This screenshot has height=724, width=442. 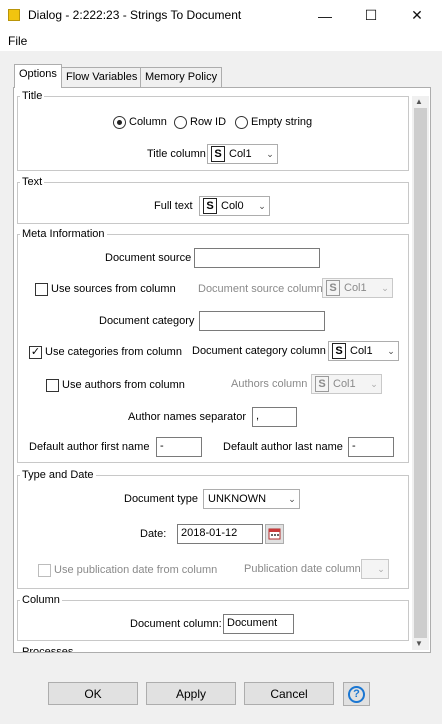 What do you see at coordinates (35, 352) in the screenshot?
I see `use-categories-checkbox: ✓` at bounding box center [35, 352].